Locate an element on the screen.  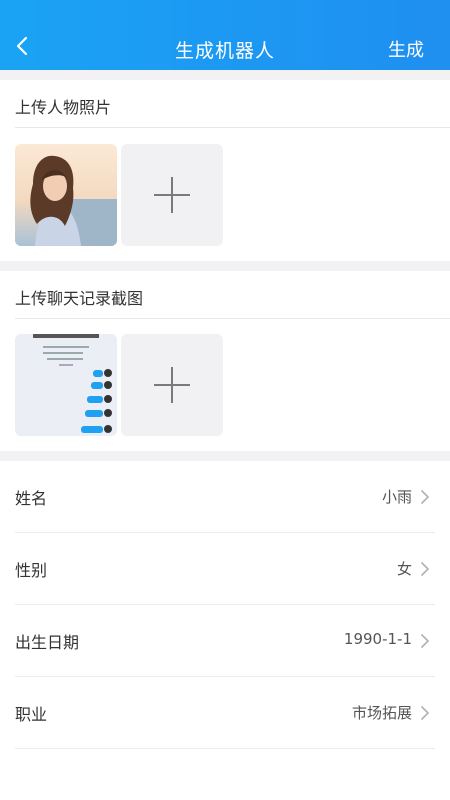
portrait-image is located at coordinates (66, 195).